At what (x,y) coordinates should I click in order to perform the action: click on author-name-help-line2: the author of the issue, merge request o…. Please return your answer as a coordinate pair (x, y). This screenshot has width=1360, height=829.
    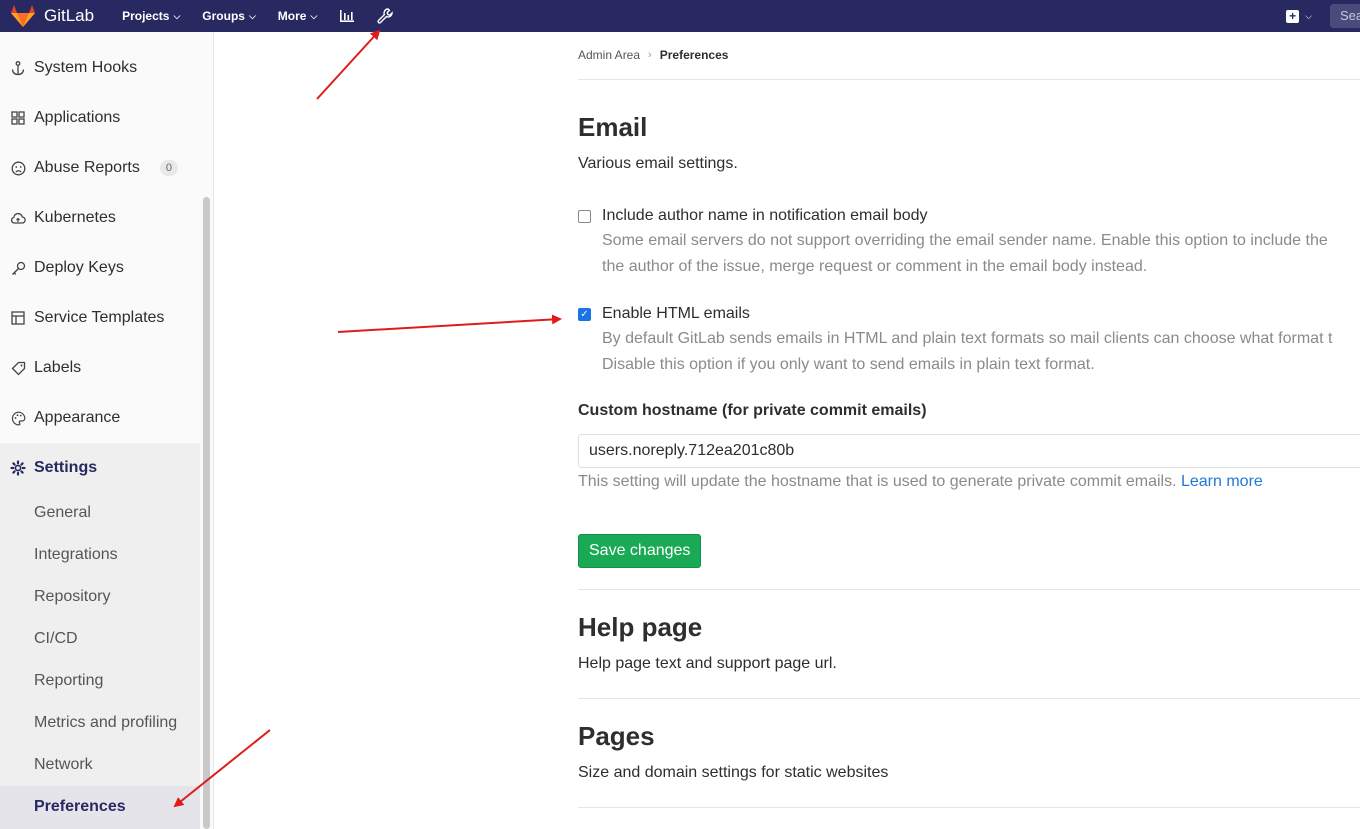
    Looking at the image, I should click on (875, 266).